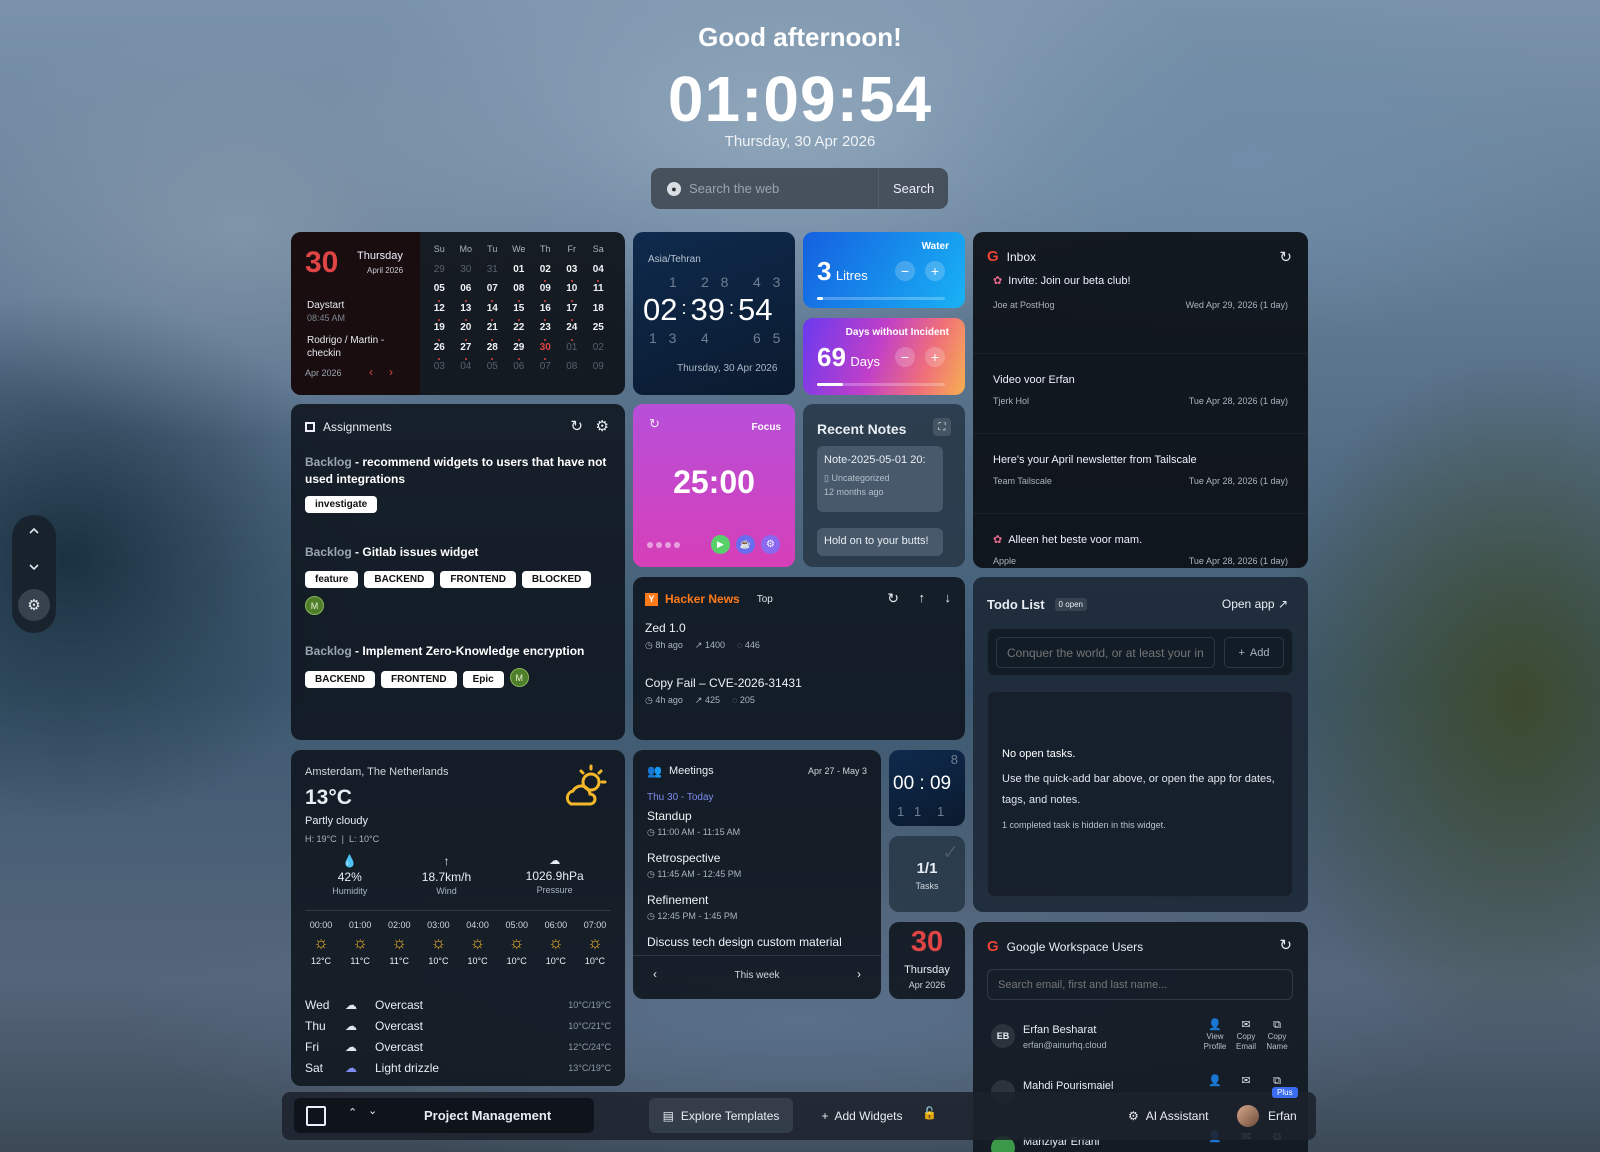 The width and height of the screenshot is (1600, 1152). I want to click on layout-icon, so click(316, 1116).